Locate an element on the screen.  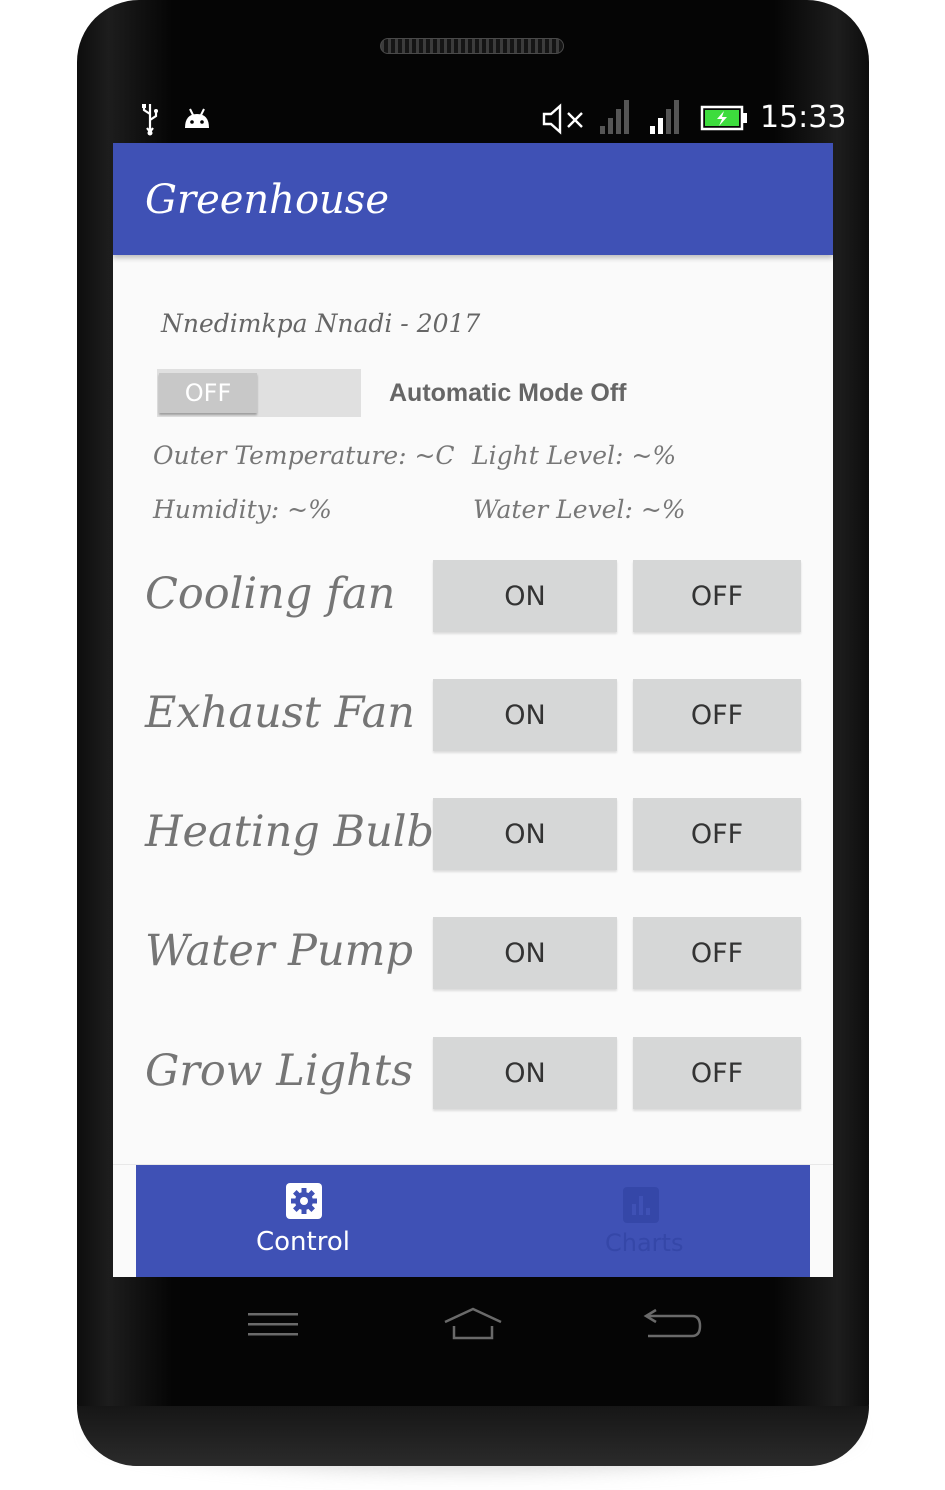
heating-bulb-off-button: OFF is located at coordinates (717, 834).